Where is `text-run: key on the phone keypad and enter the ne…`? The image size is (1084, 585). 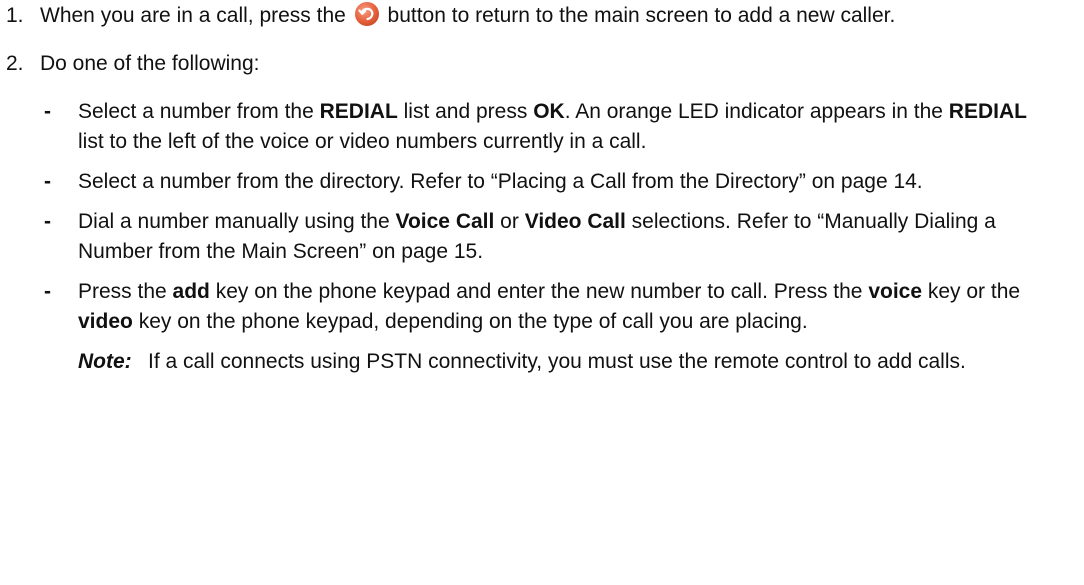
text-run: key on the phone keypad and enter the ne… is located at coordinates (539, 291).